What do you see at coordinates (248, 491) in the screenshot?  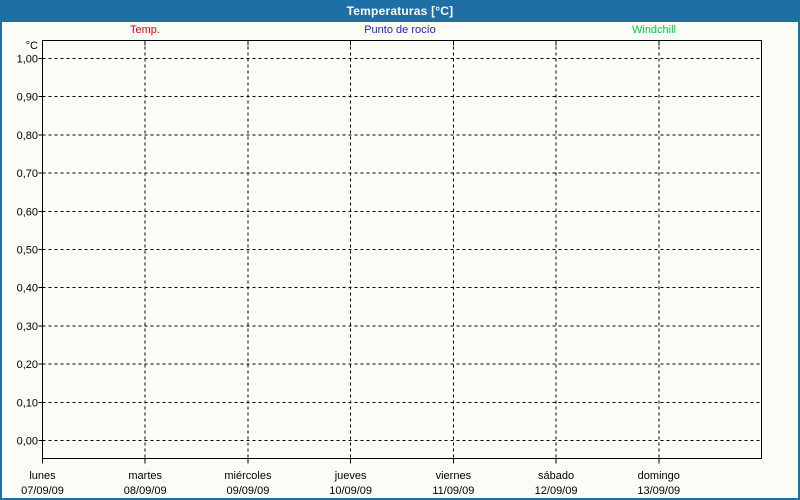 I see `x-date-label: 09/09/09` at bounding box center [248, 491].